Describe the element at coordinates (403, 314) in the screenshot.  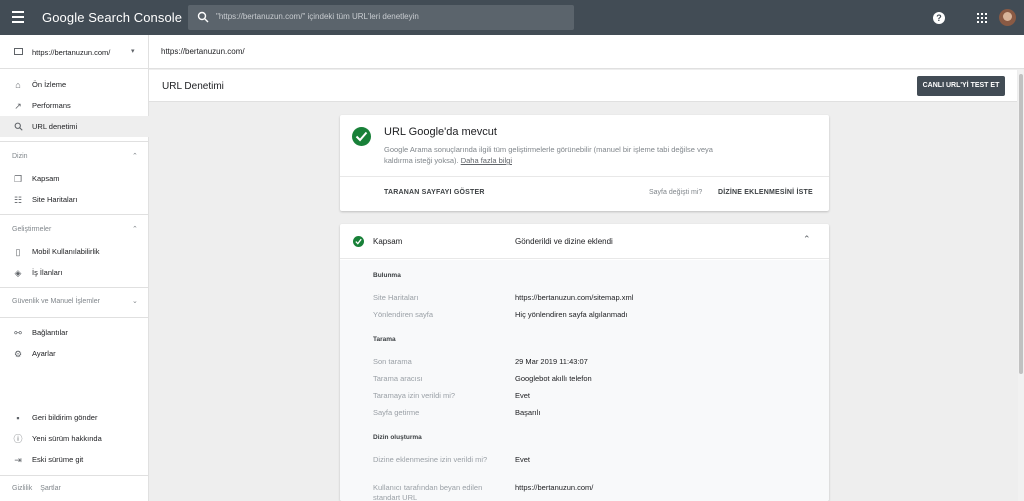
I see `detail-label: Yönlendiren sayfa` at that location.